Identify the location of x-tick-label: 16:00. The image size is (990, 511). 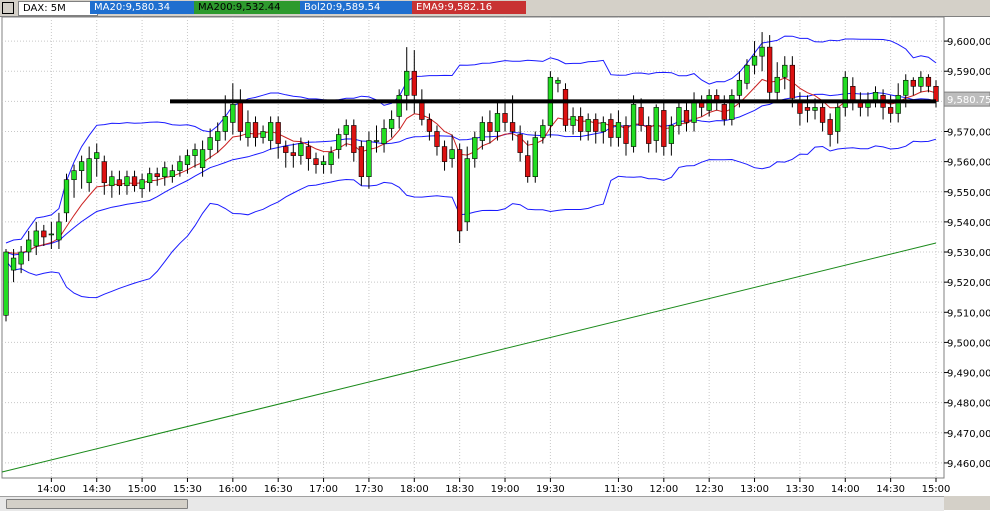
(232, 489).